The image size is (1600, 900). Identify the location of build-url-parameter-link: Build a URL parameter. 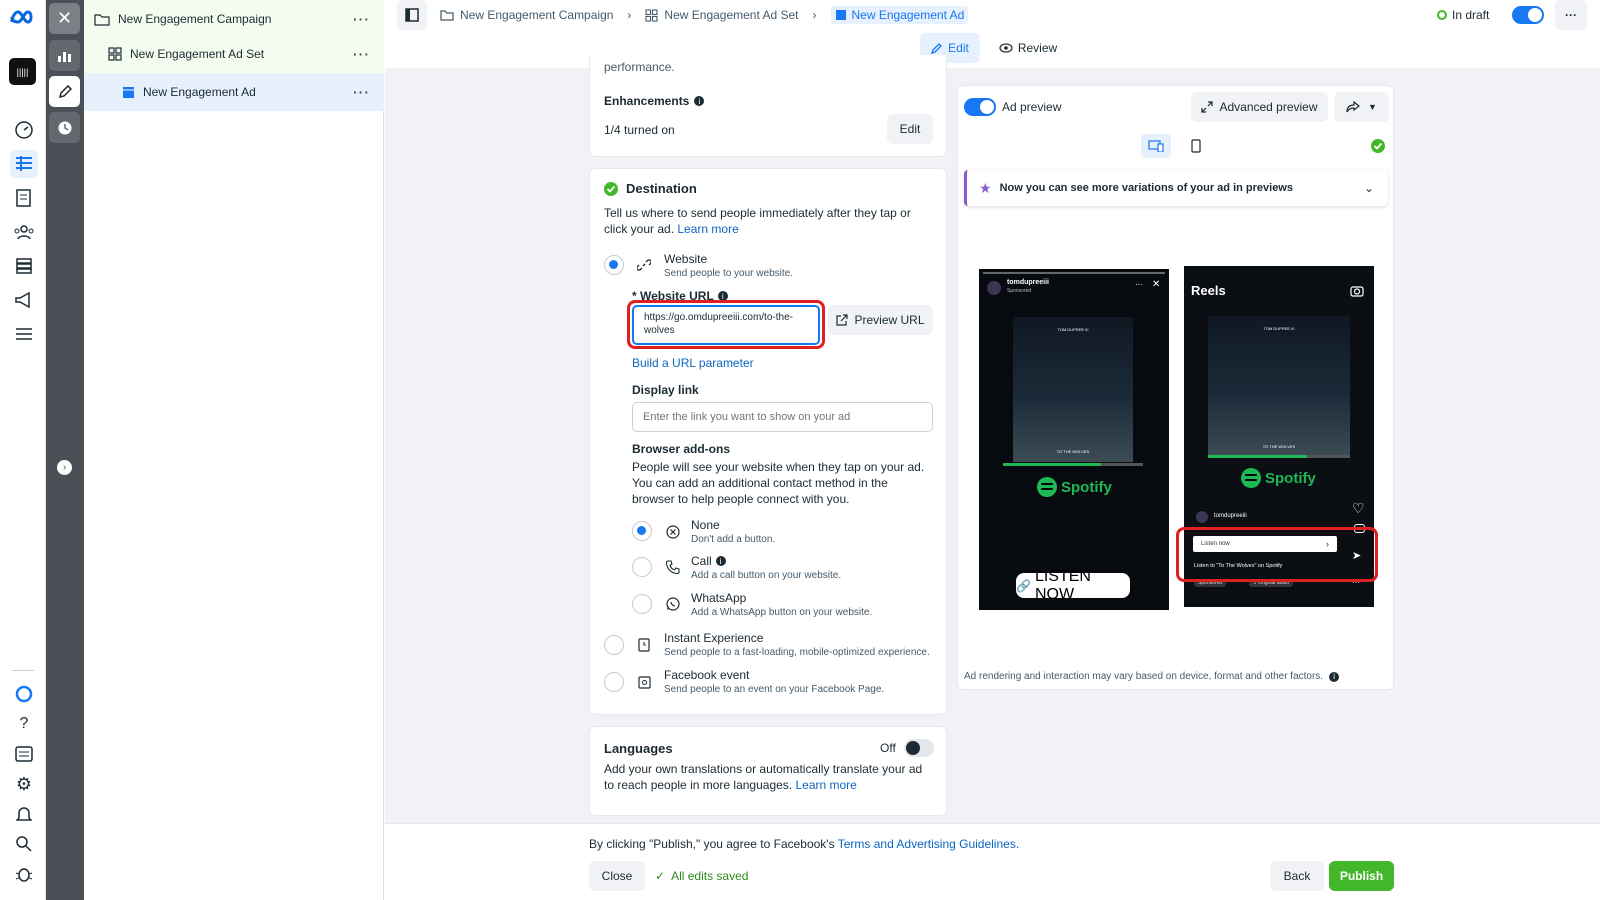
(693, 363).